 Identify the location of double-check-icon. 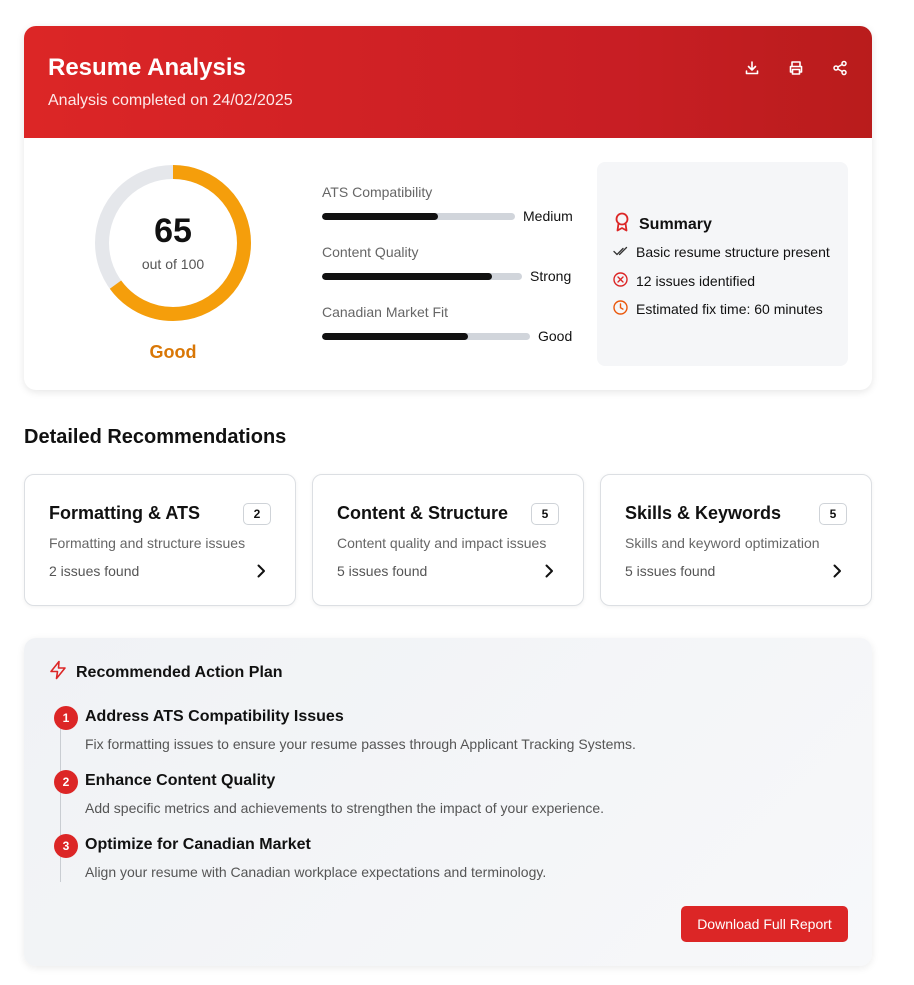
(620, 252).